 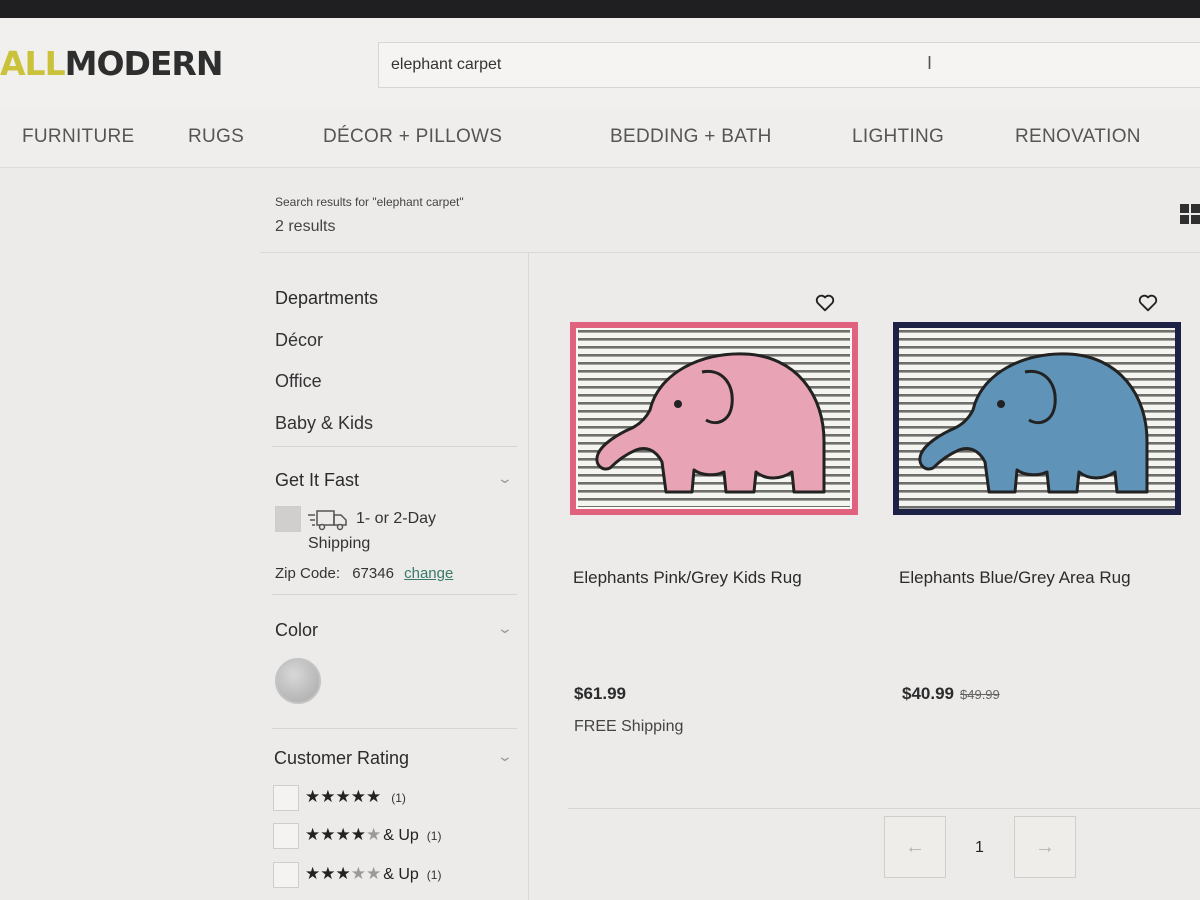 What do you see at coordinates (951, 693) in the screenshot?
I see `product-price: $40.99 $49.99` at bounding box center [951, 693].